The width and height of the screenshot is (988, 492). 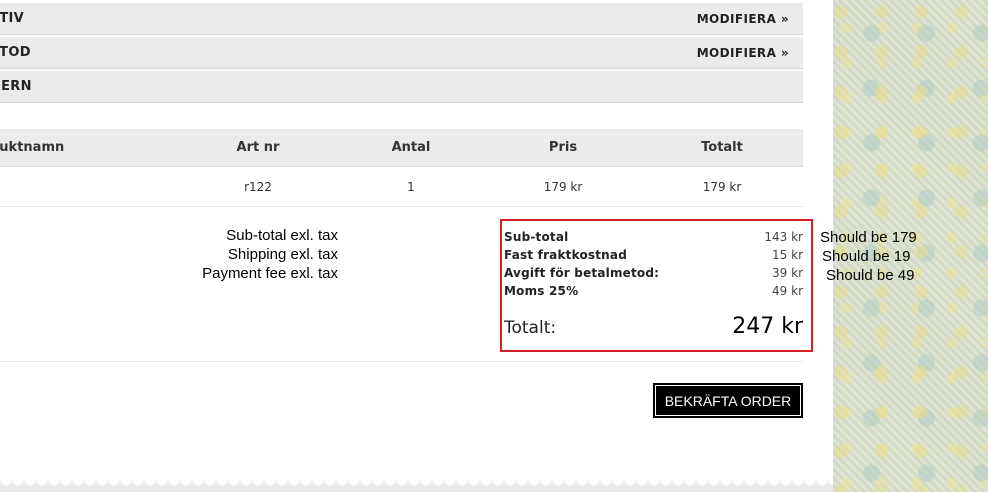 What do you see at coordinates (282, 235) in the screenshot?
I see `annotation-subtotal: Sub-total exl. tax` at bounding box center [282, 235].